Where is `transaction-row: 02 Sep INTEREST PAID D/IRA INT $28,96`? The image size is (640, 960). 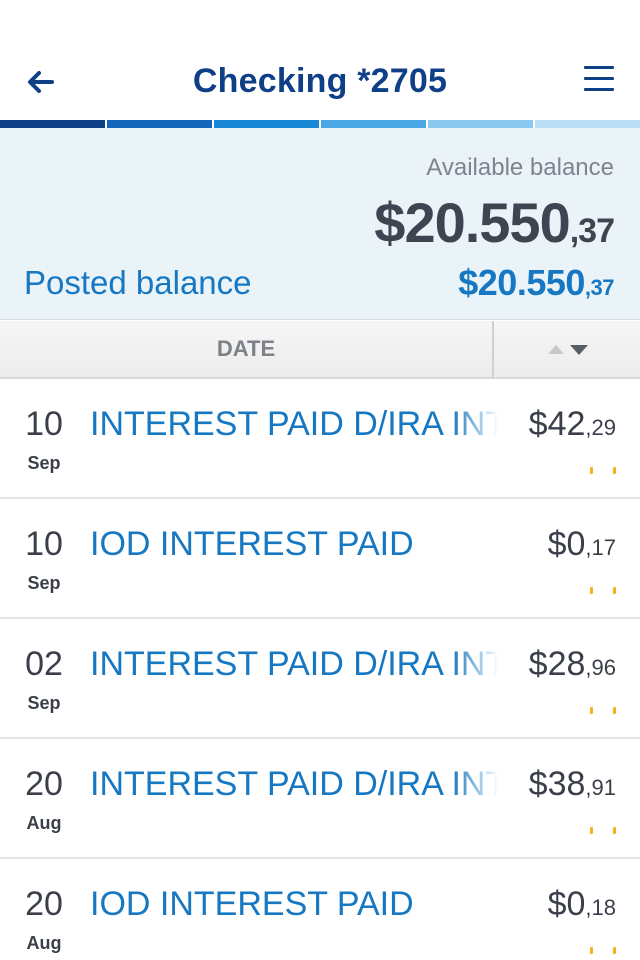 transaction-row: 02 Sep INTEREST PAID D/IRA INT $28,96 is located at coordinates (320, 679).